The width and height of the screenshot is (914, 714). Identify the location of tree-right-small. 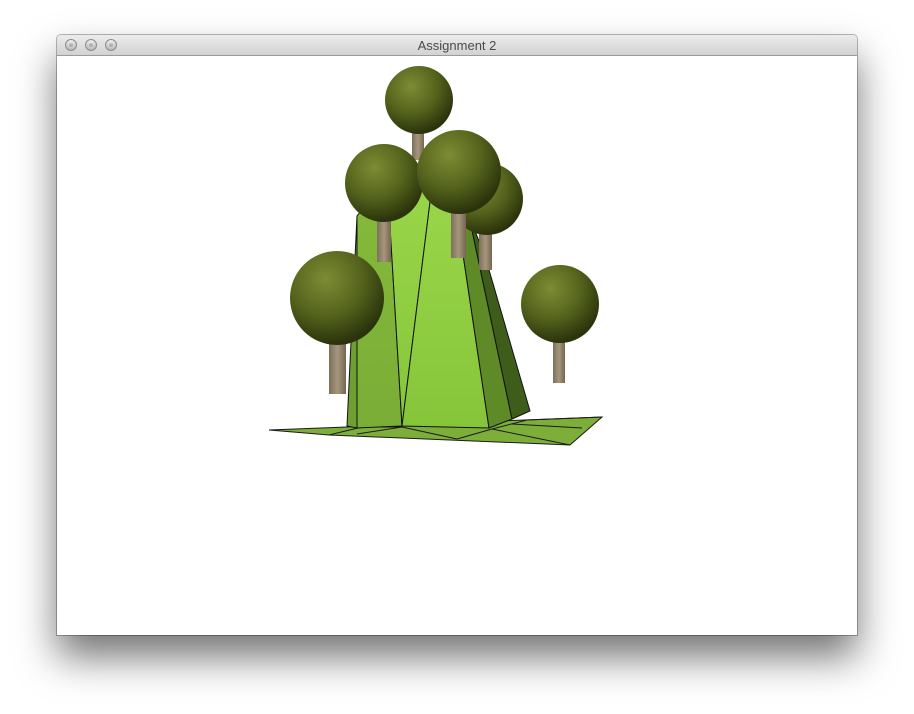
(560, 324).